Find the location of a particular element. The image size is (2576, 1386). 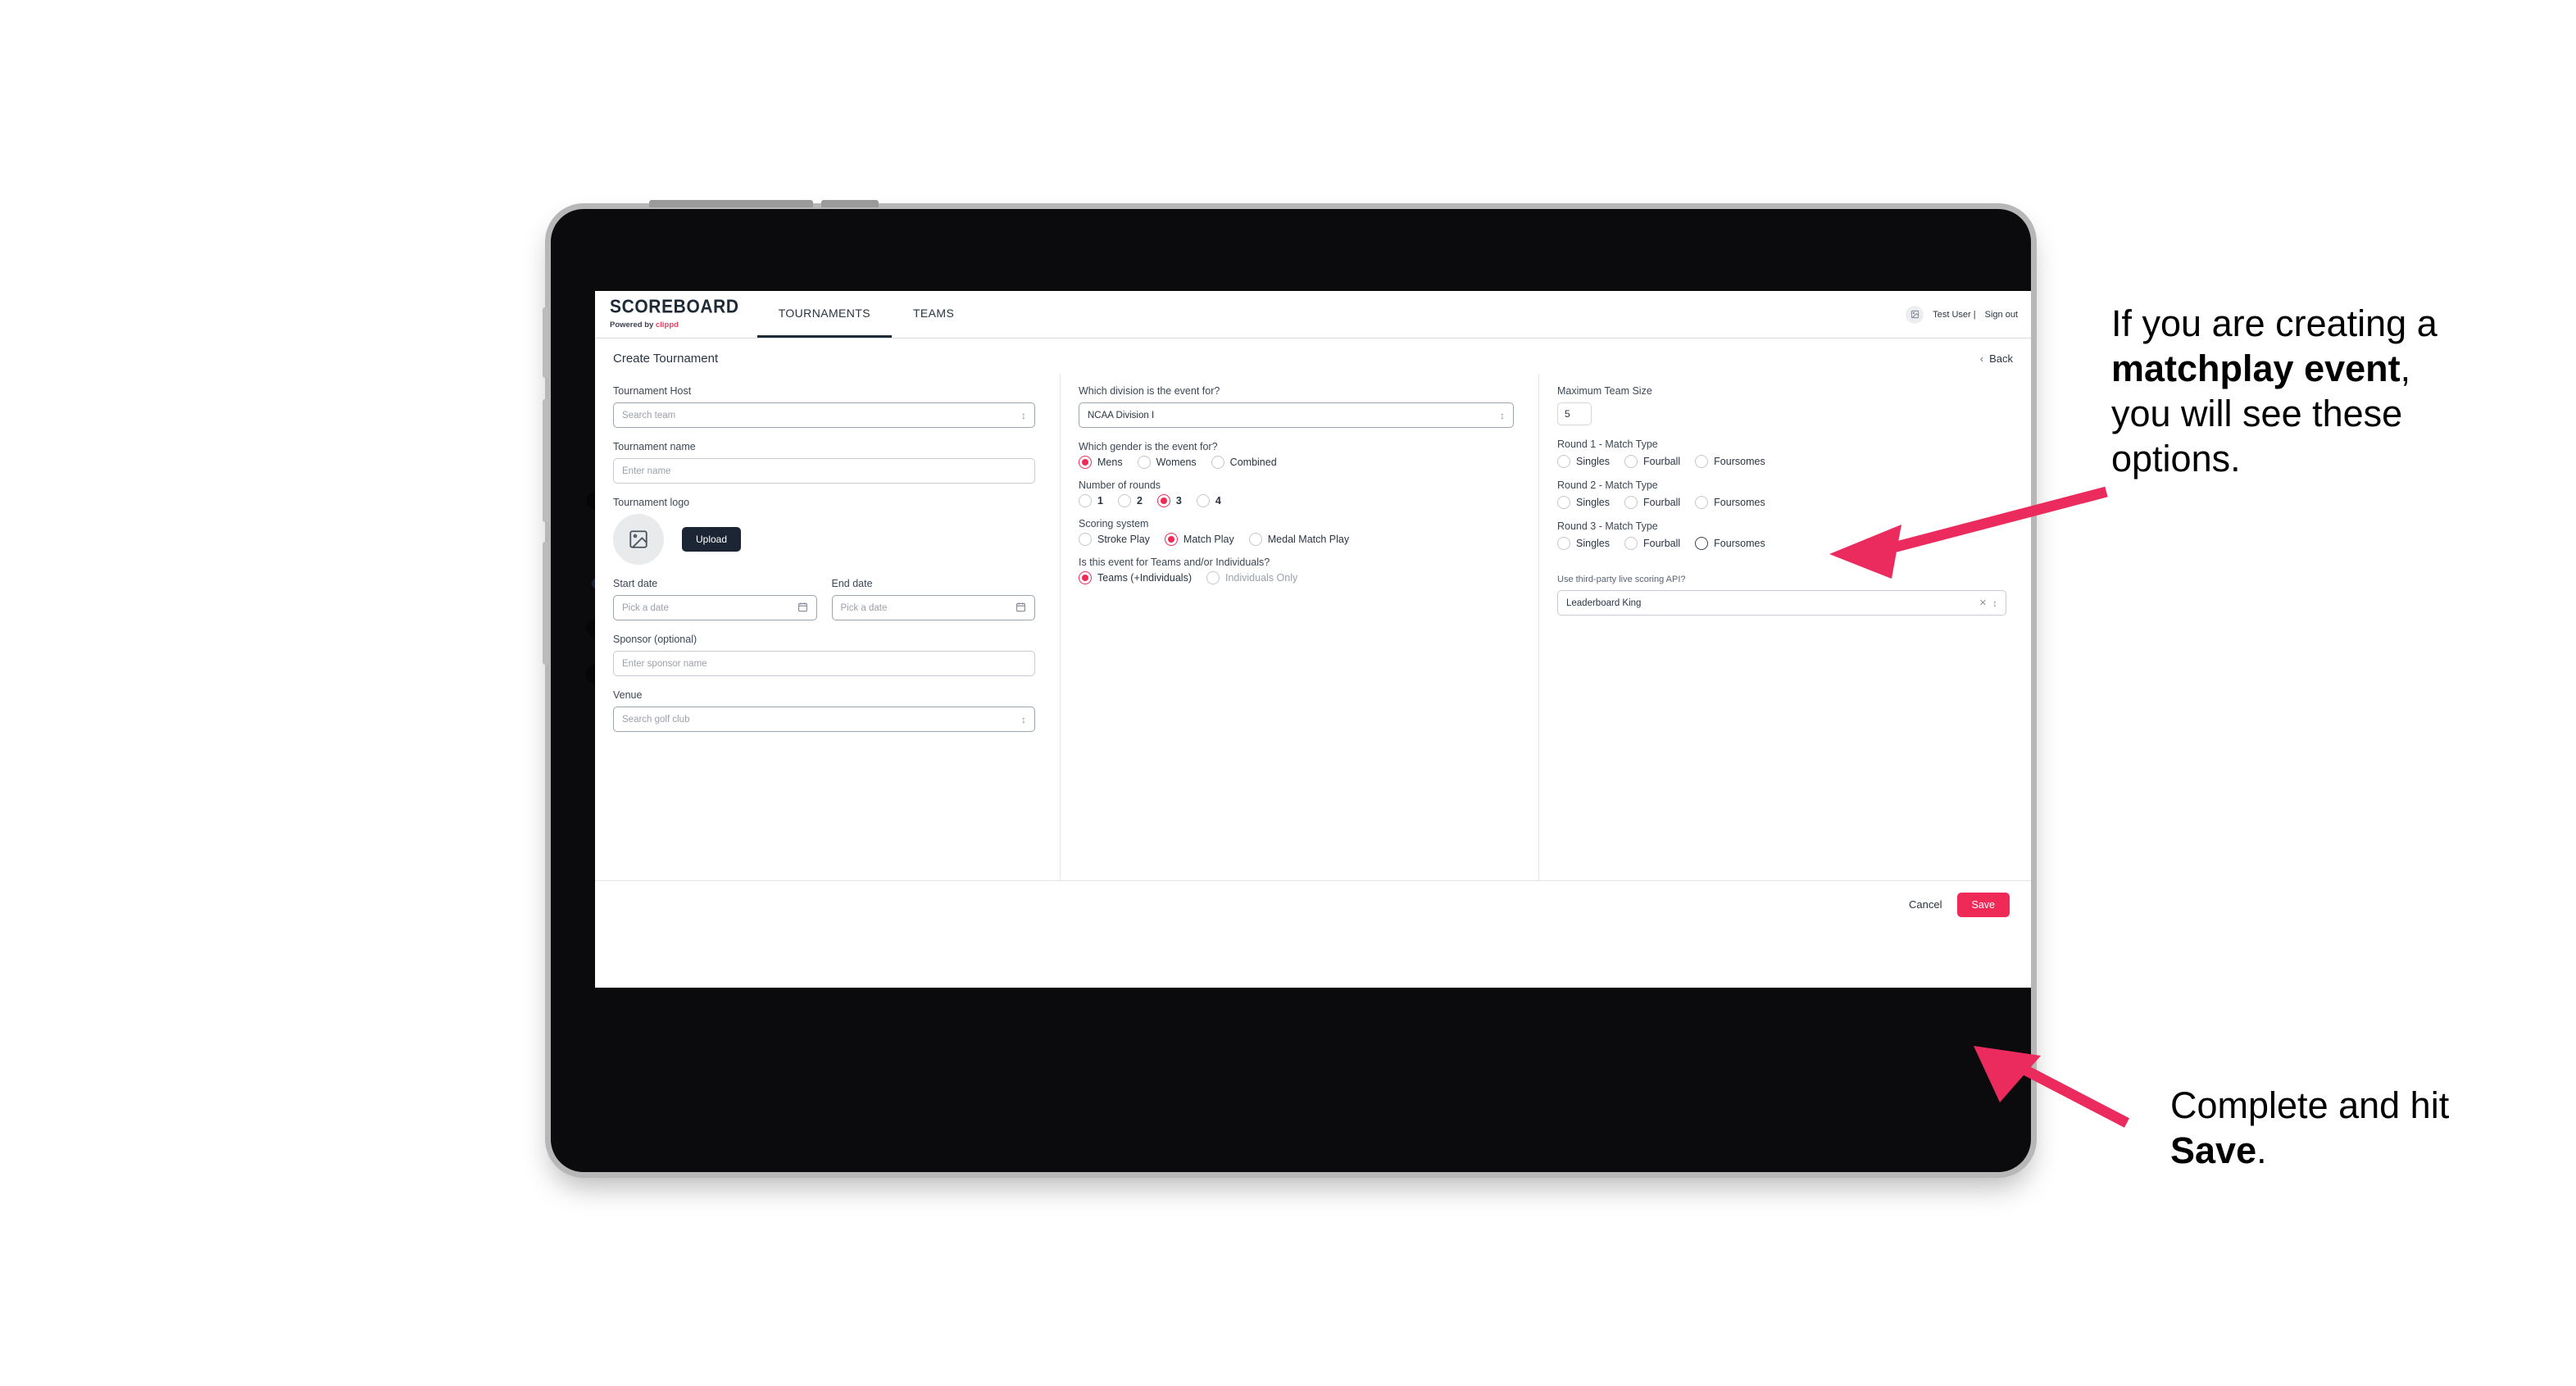

brand-title: SCOREBOARD is located at coordinates (674, 307).